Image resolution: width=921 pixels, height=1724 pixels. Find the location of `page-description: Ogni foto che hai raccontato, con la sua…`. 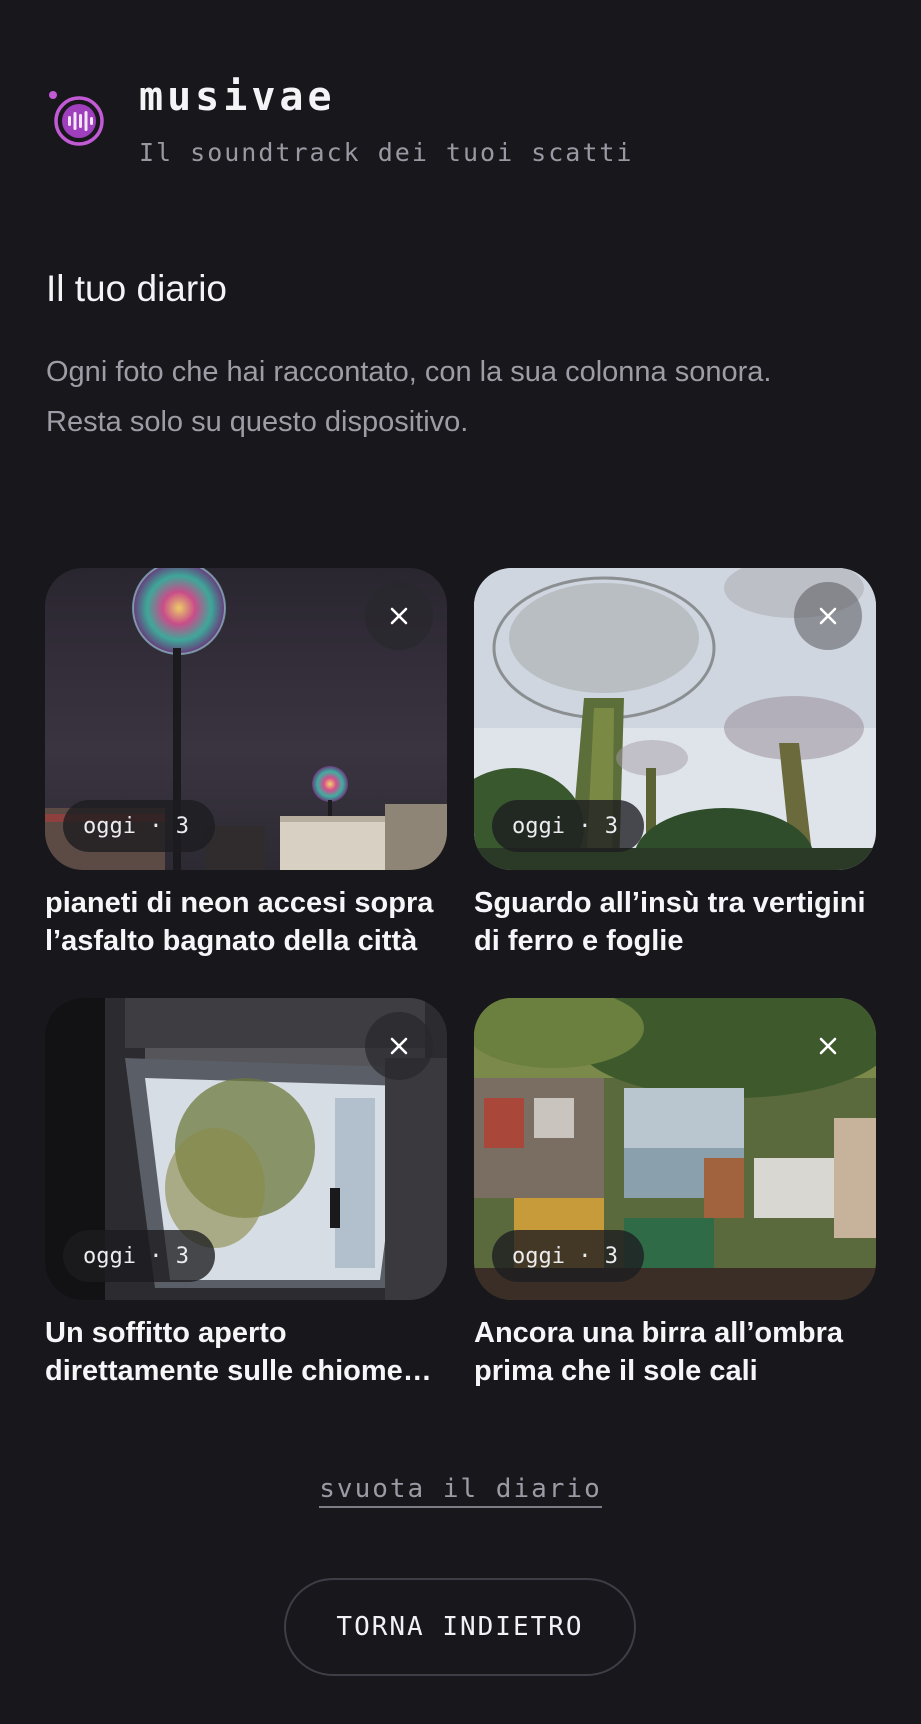

page-description: Ogni foto che hai raccontato, con la sua… is located at coordinates (409, 397).